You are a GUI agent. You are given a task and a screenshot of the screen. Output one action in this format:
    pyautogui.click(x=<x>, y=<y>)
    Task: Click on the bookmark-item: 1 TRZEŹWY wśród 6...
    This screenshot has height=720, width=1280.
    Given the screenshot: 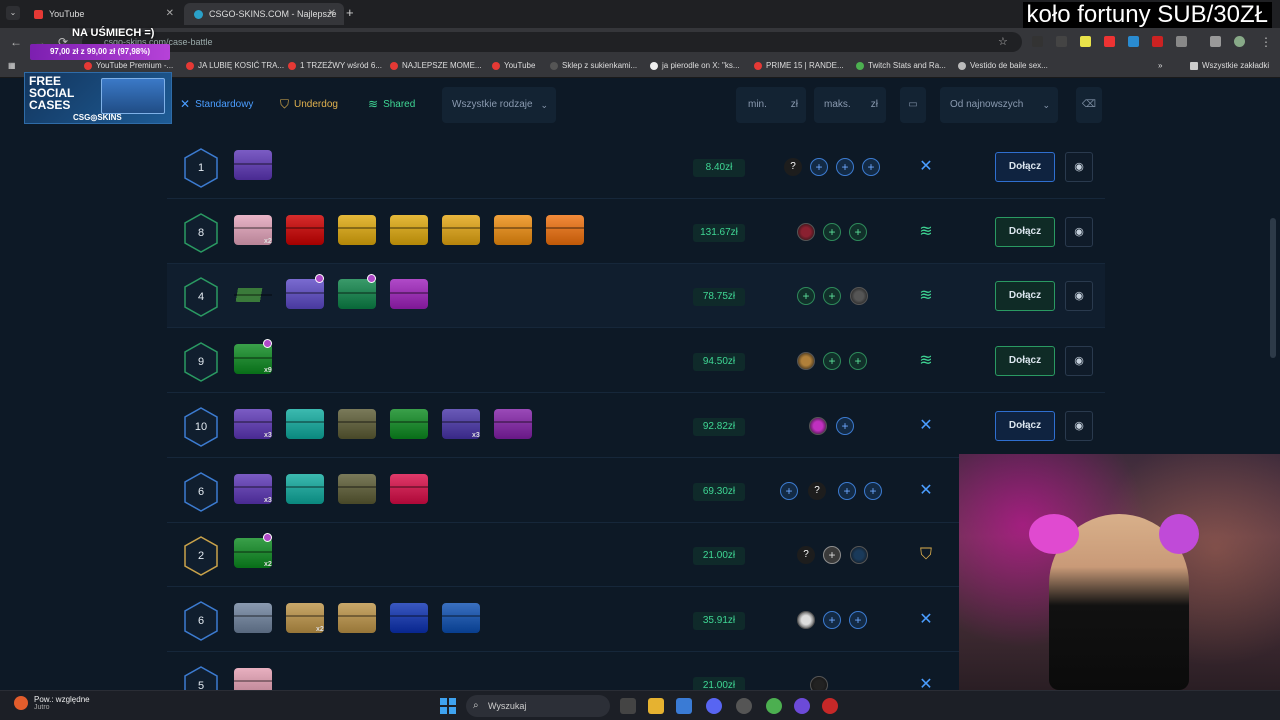 What is the action you would take?
    pyautogui.click(x=335, y=65)
    